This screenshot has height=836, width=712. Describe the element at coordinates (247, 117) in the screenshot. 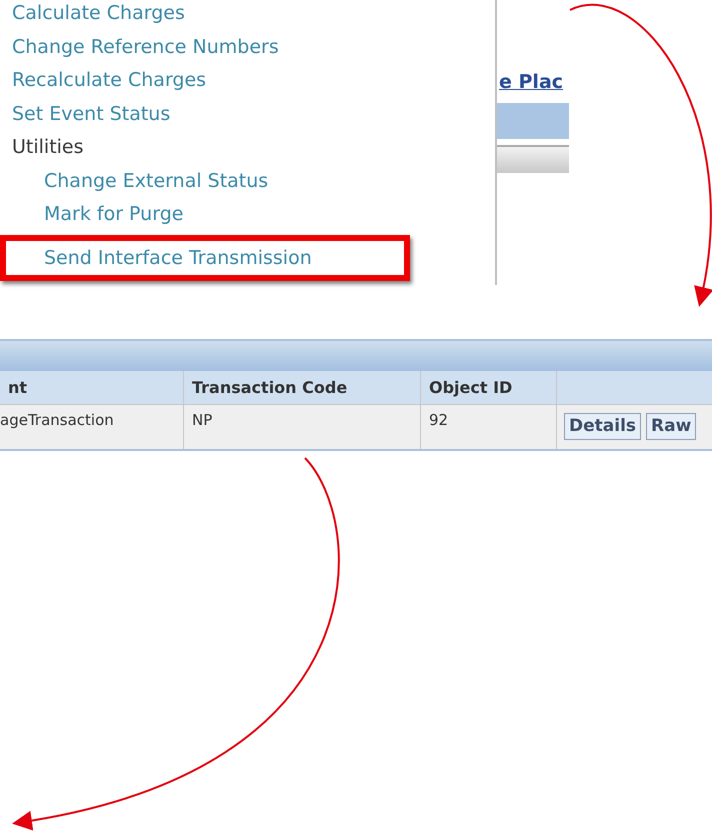

I see `menu-item: Set Event Status` at that location.